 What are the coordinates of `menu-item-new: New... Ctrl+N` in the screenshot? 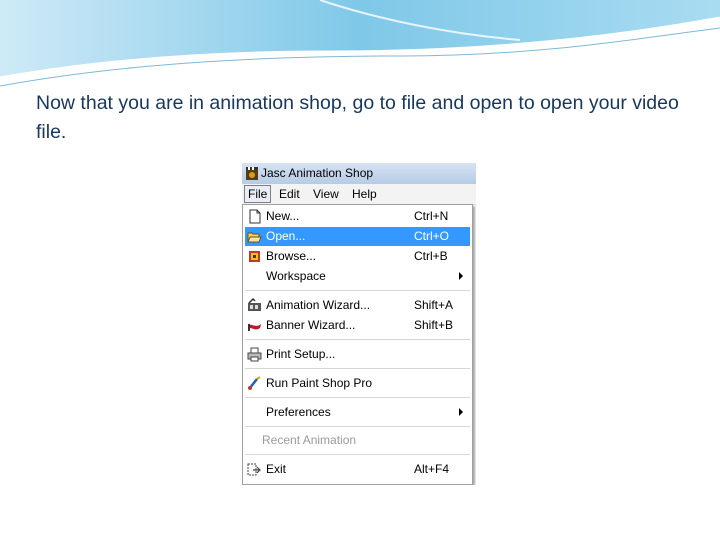 It's located at (357, 216).